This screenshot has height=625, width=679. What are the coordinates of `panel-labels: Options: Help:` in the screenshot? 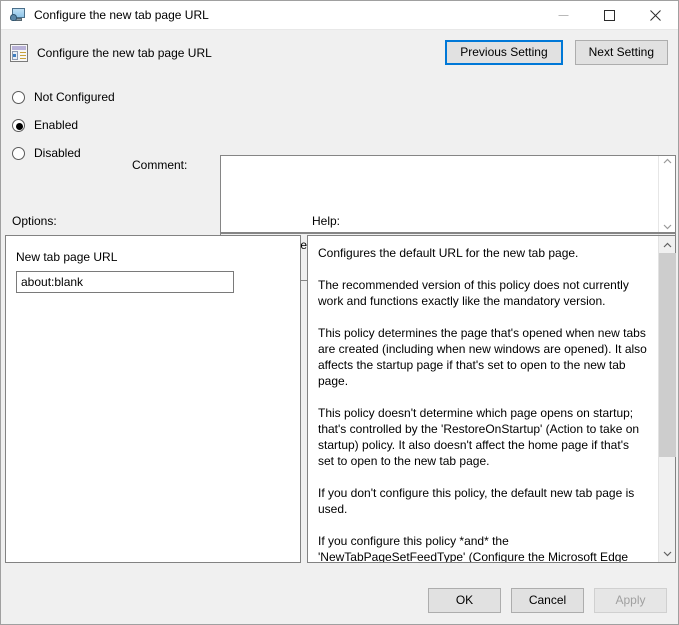 It's located at (339, 222).